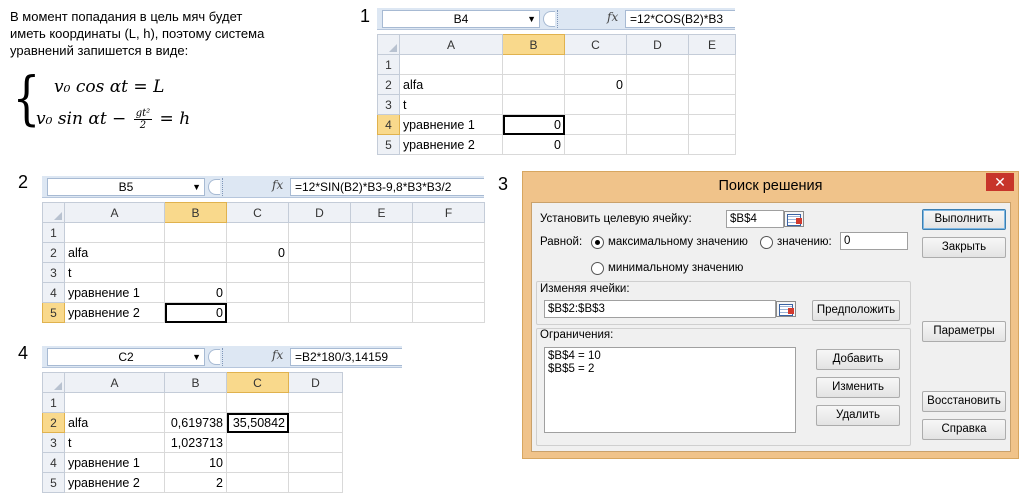 The image size is (1030, 500). What do you see at coordinates (533, 104) in the screenshot?
I see `cell-b3` at bounding box center [533, 104].